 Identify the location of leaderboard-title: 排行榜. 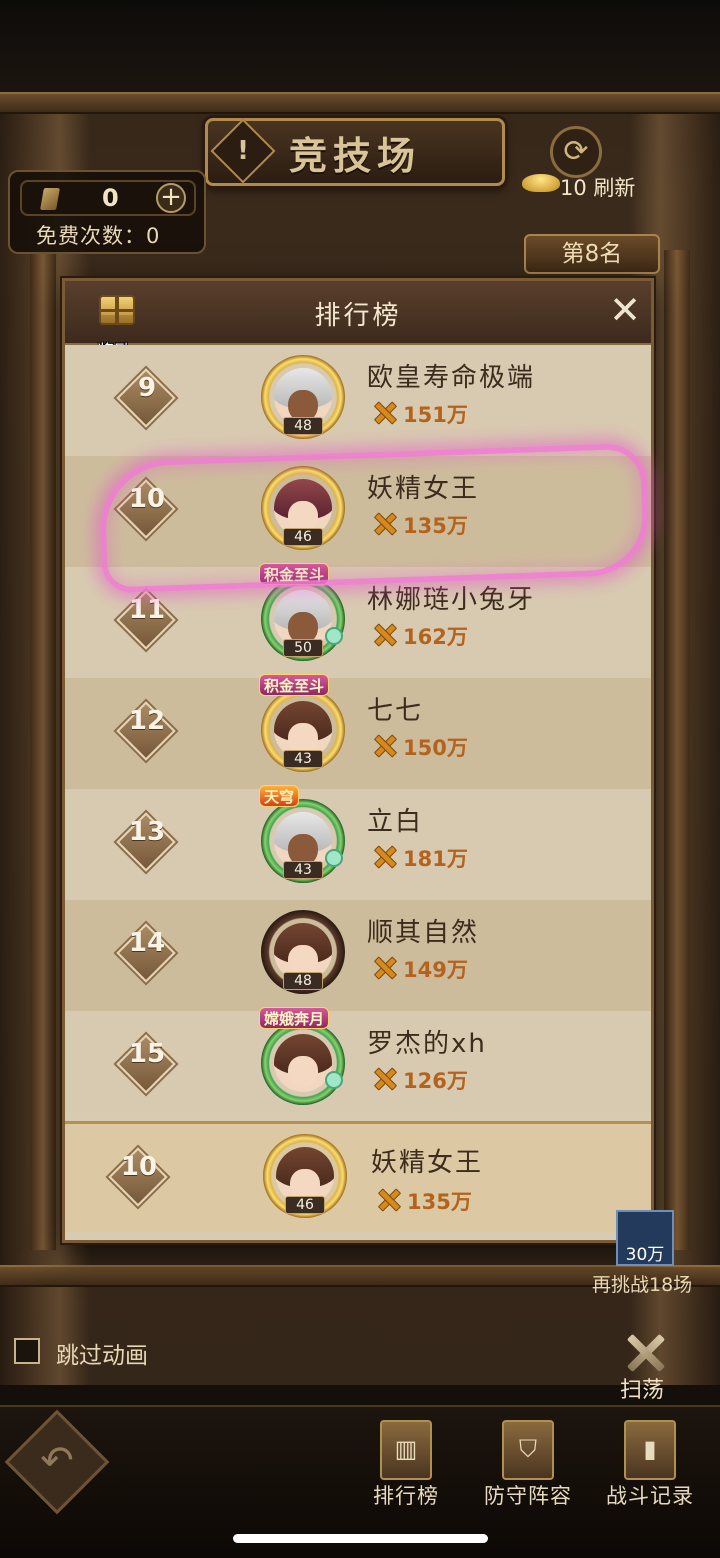
(358, 316).